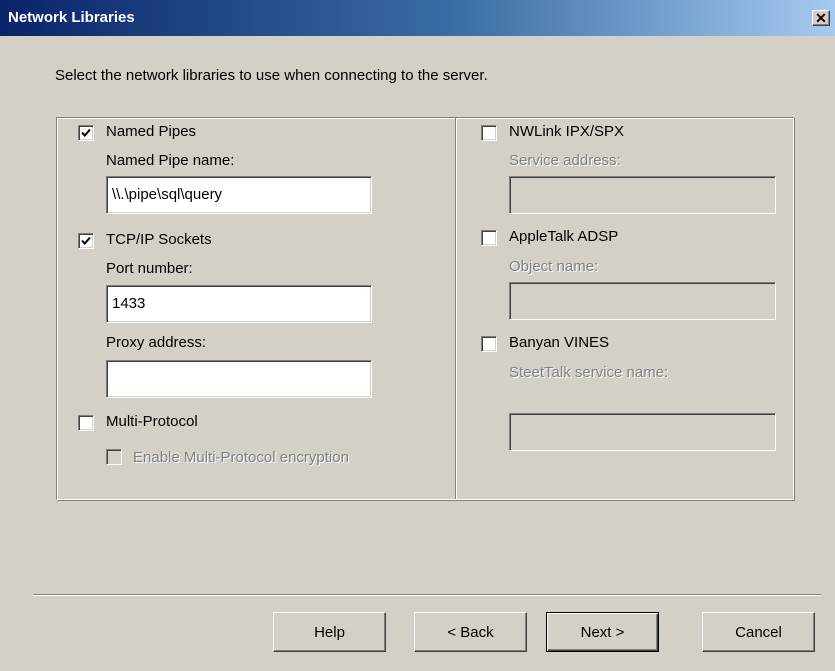  I want to click on banyan-vines-checkbox, so click(489, 344).